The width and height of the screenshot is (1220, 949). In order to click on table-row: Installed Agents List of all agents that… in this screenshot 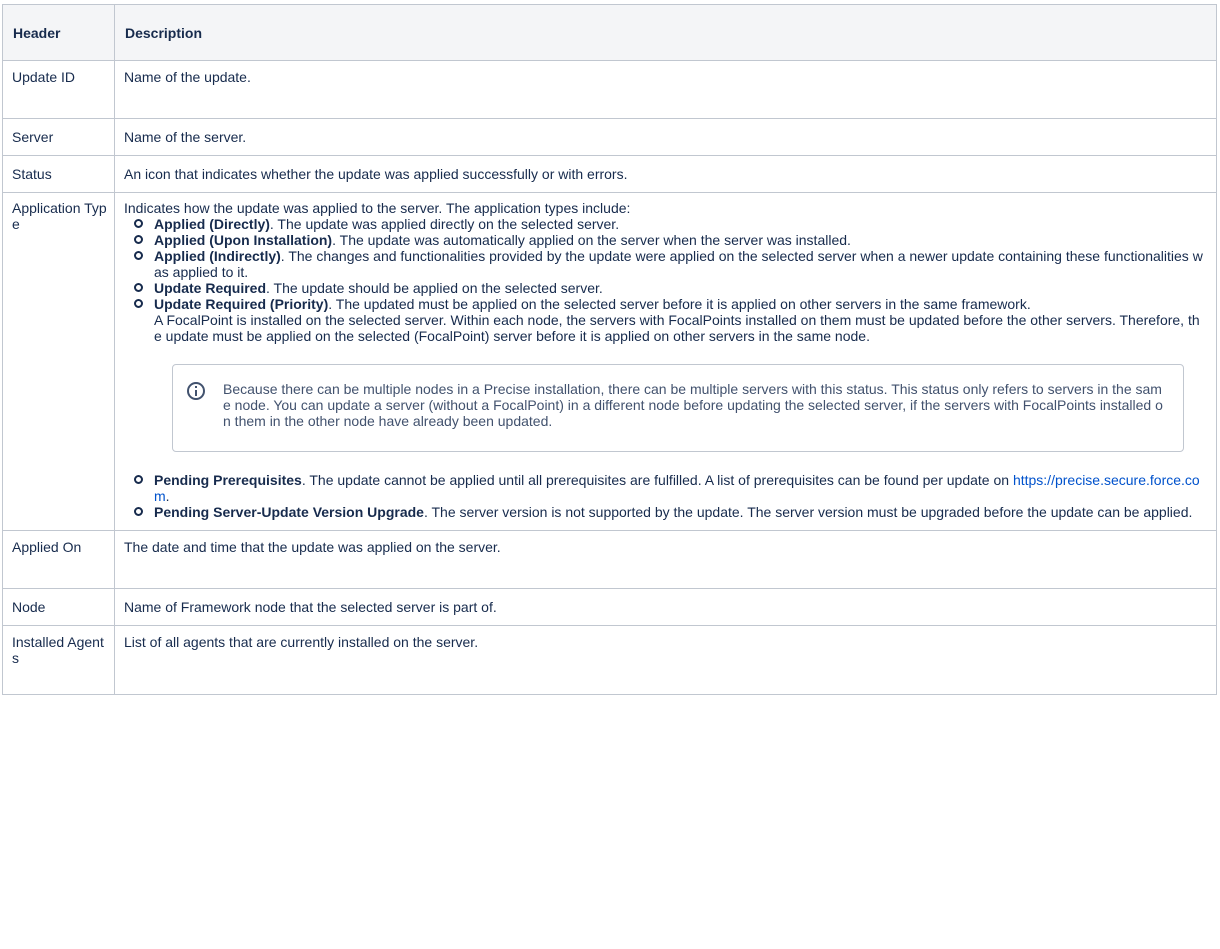, I will do `click(609, 660)`.